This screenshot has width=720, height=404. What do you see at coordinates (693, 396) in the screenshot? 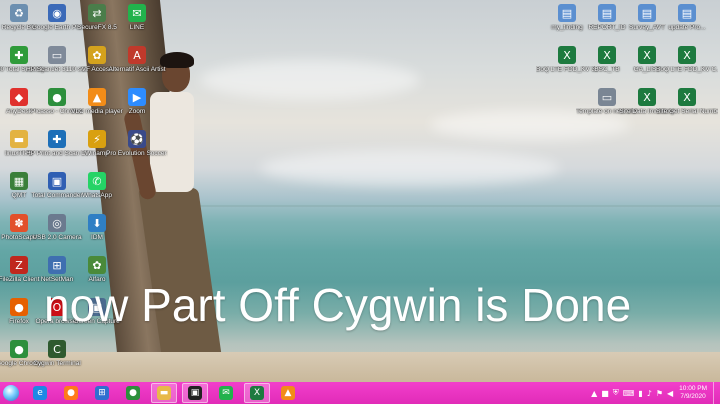
I see `clock-date: 7/9/2020` at bounding box center [693, 396].